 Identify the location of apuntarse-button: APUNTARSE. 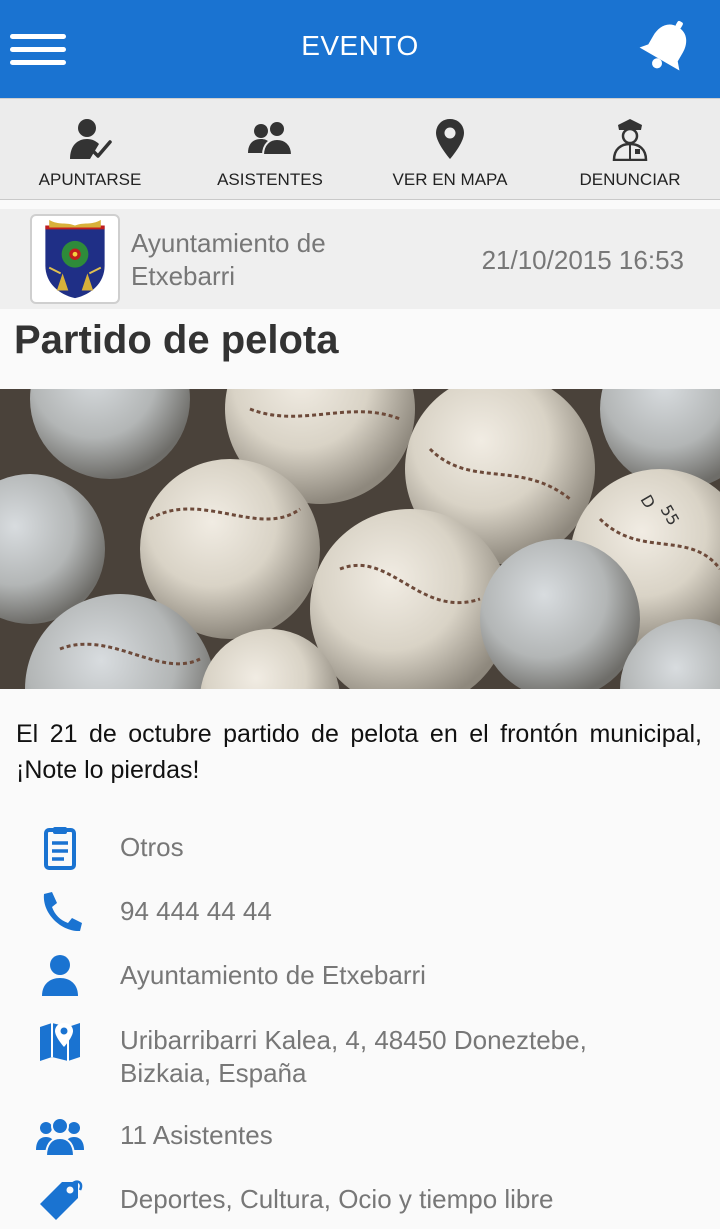
(90, 149).